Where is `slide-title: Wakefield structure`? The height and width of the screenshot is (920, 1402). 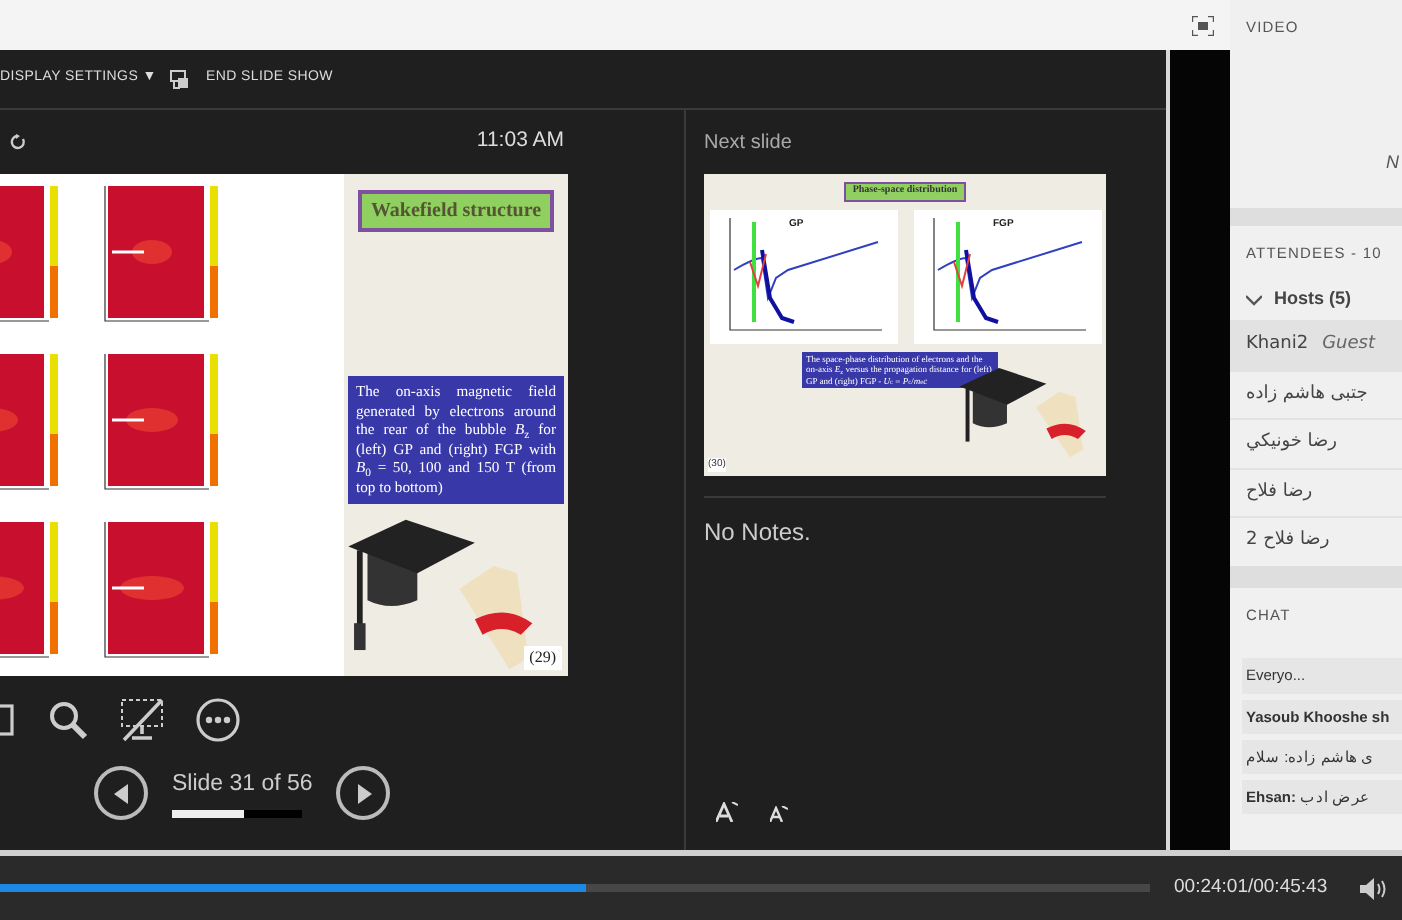 slide-title: Wakefield structure is located at coordinates (456, 211).